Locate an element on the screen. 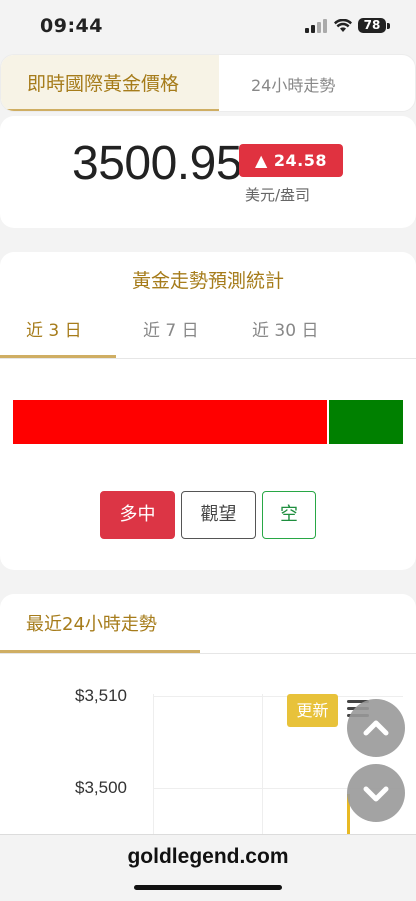 The image size is (416, 901). chart-title: 最近24小時走勢 is located at coordinates (91, 624).